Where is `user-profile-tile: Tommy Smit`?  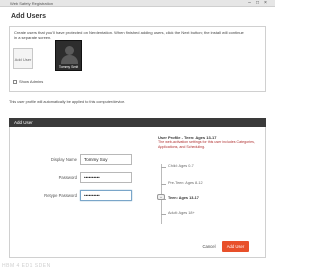
user-profile-tile: Tommy Smit is located at coordinates (68, 55).